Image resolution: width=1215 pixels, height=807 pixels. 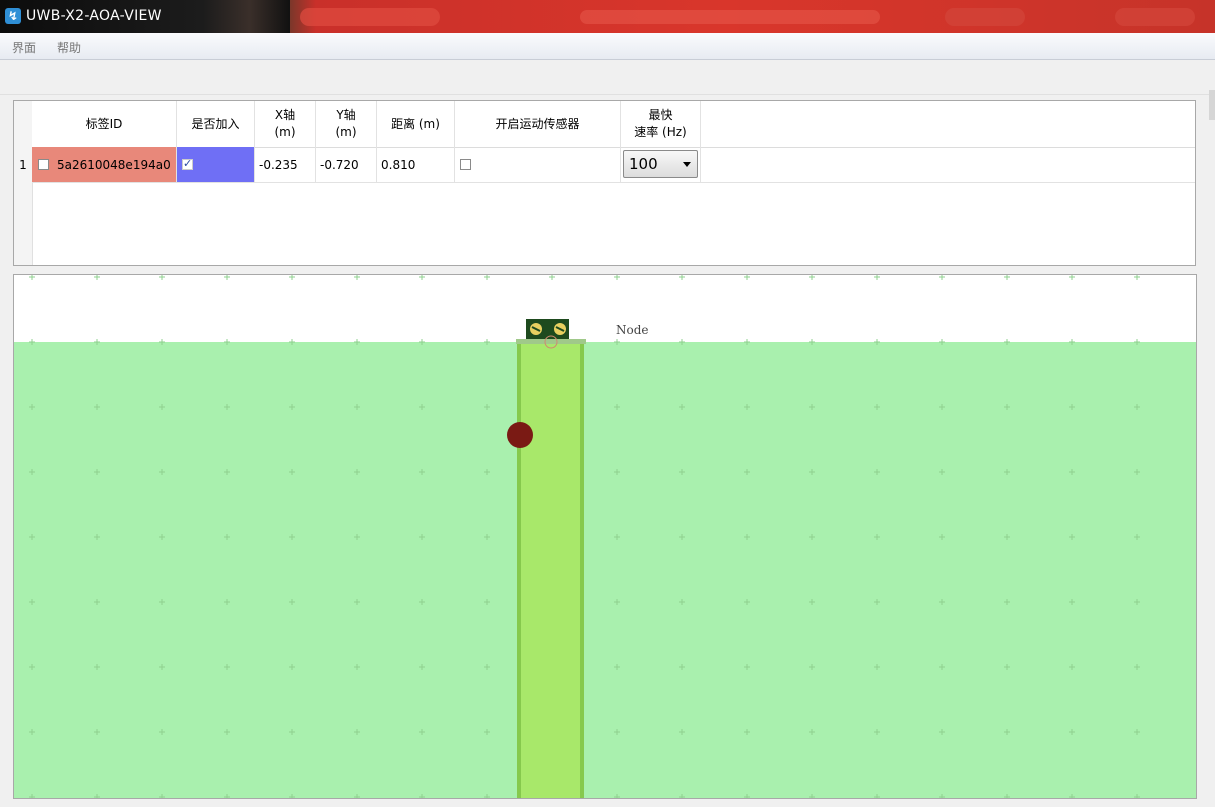 What do you see at coordinates (23, 164) in the screenshot?
I see `row-number: 1` at bounding box center [23, 164].